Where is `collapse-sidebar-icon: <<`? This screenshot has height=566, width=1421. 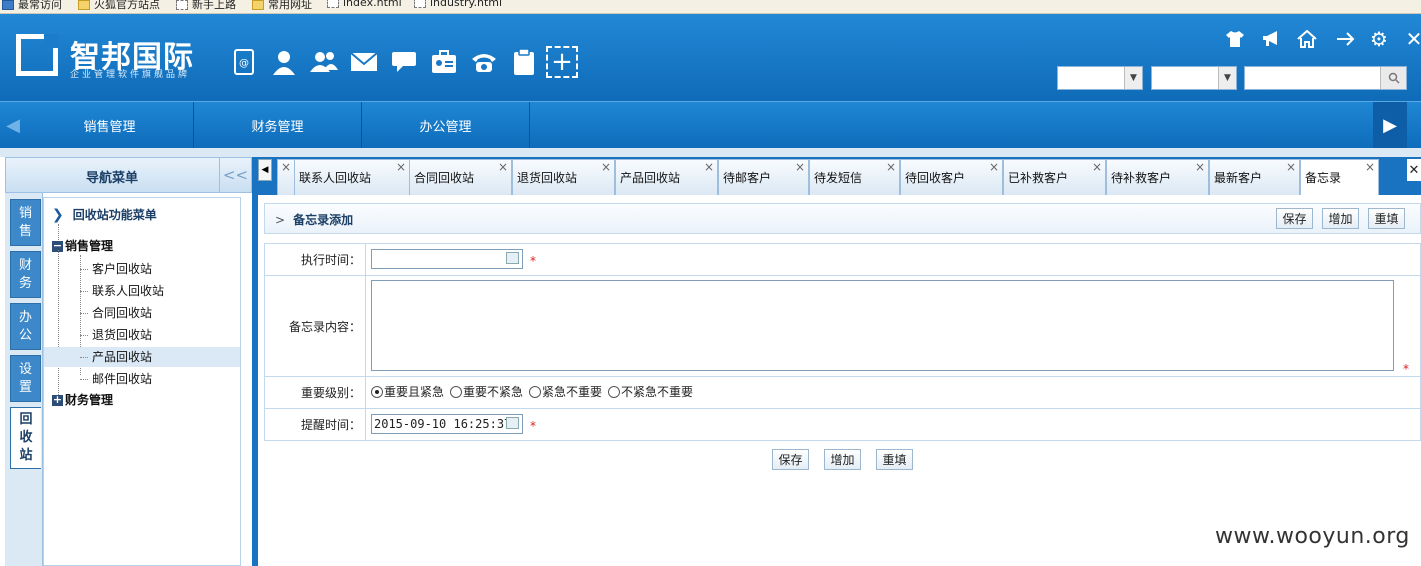 collapse-sidebar-icon: << is located at coordinates (235, 175).